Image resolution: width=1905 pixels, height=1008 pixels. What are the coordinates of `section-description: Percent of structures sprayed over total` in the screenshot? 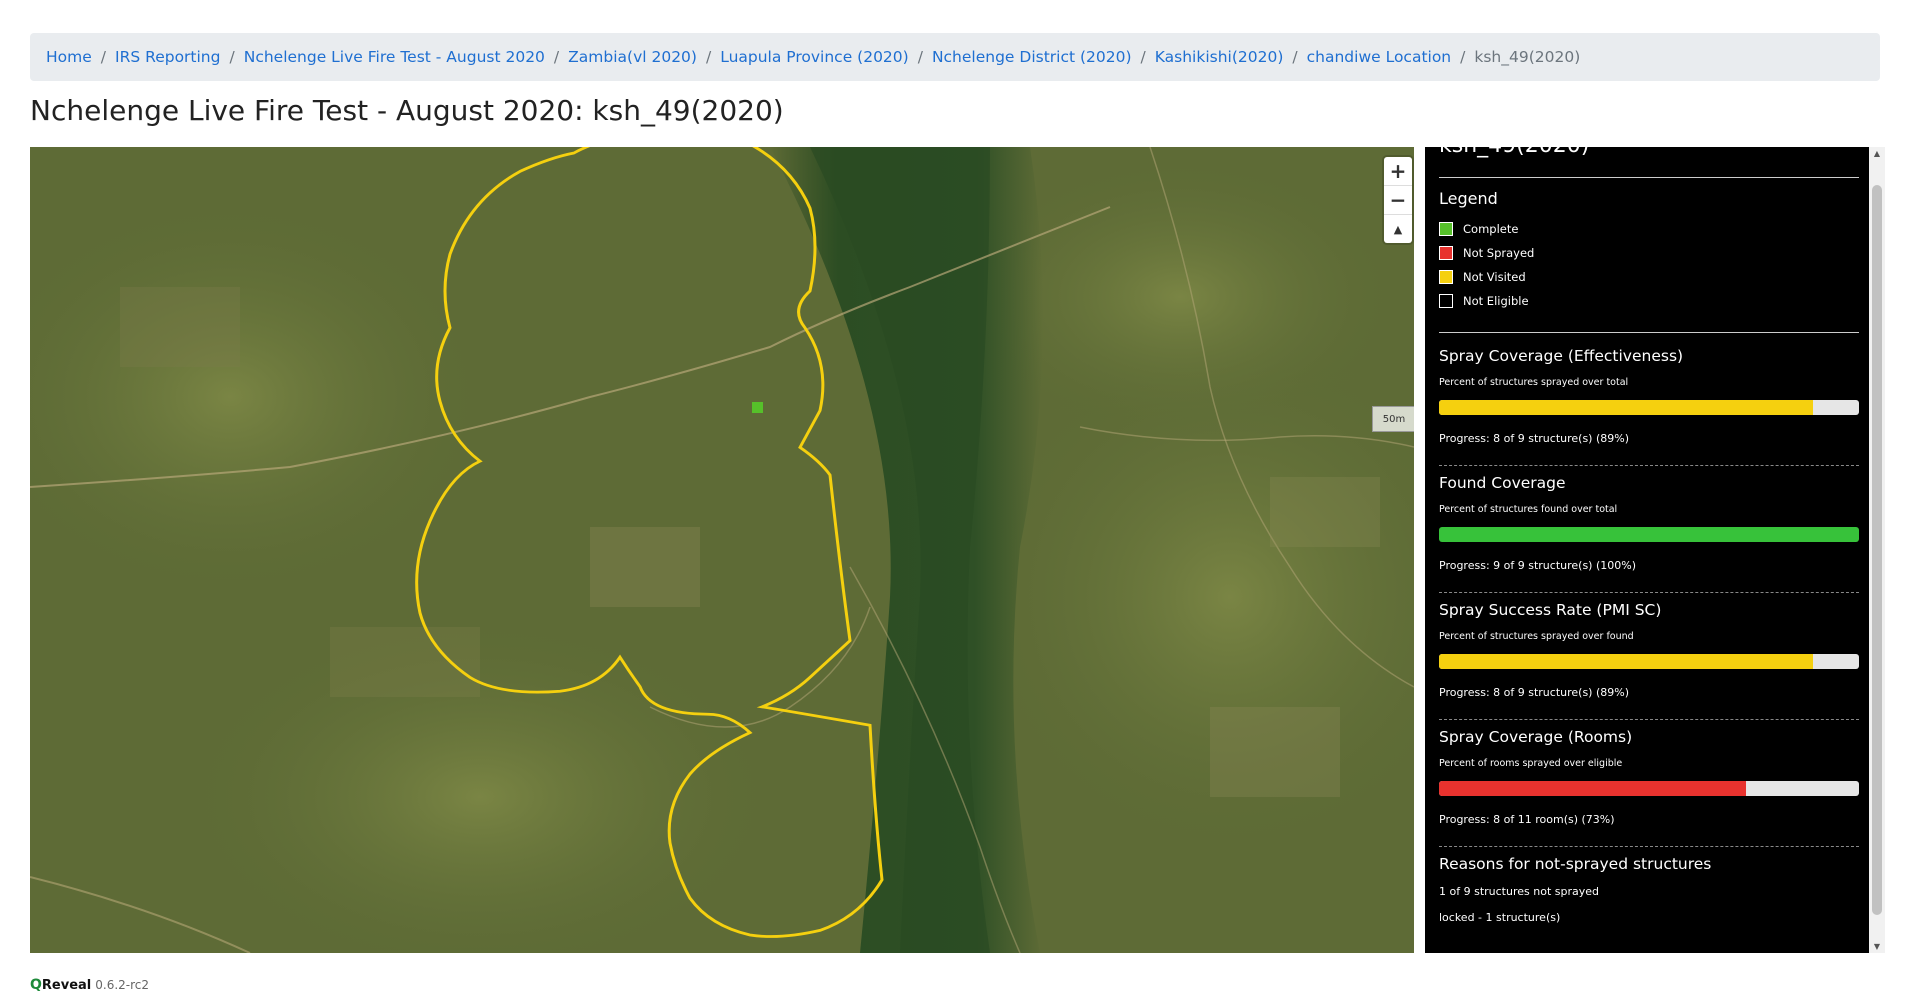 It's located at (1534, 382).